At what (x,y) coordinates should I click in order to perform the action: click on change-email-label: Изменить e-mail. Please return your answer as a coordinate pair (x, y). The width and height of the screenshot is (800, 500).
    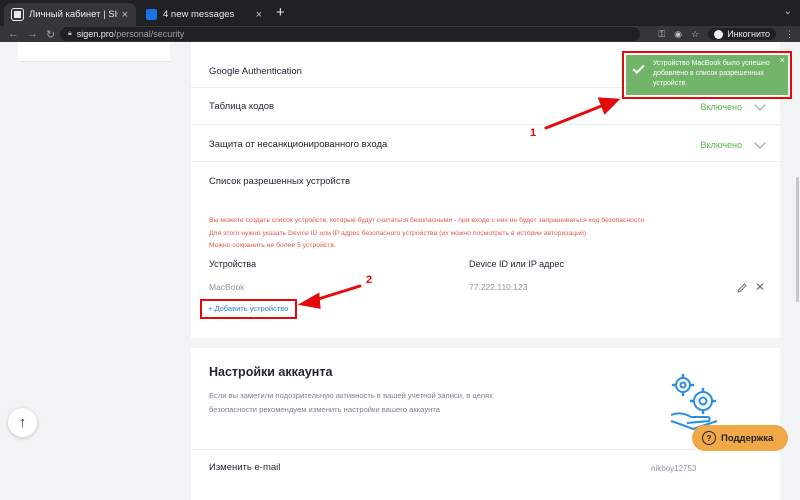
    Looking at the image, I should click on (244, 467).